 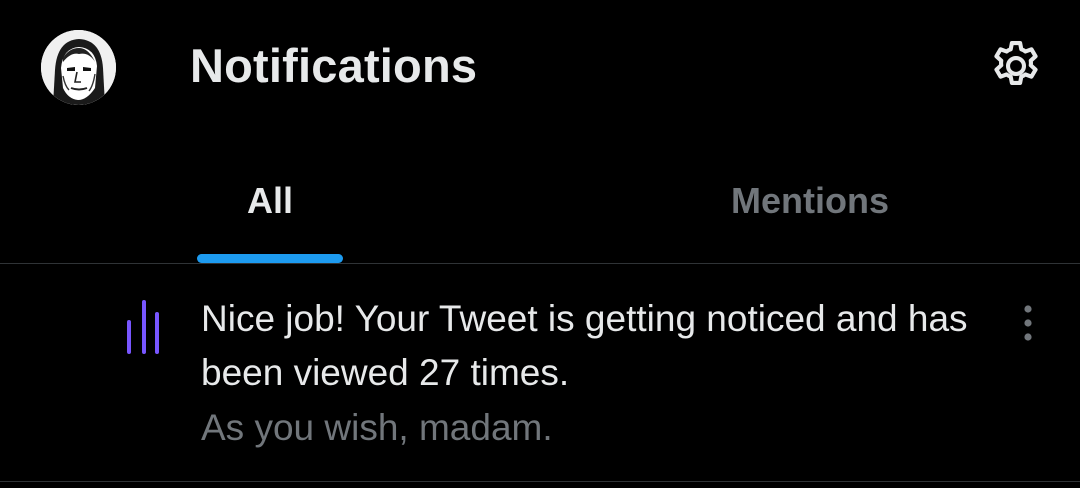 I want to click on more-vertical-icon, so click(x=1028, y=323).